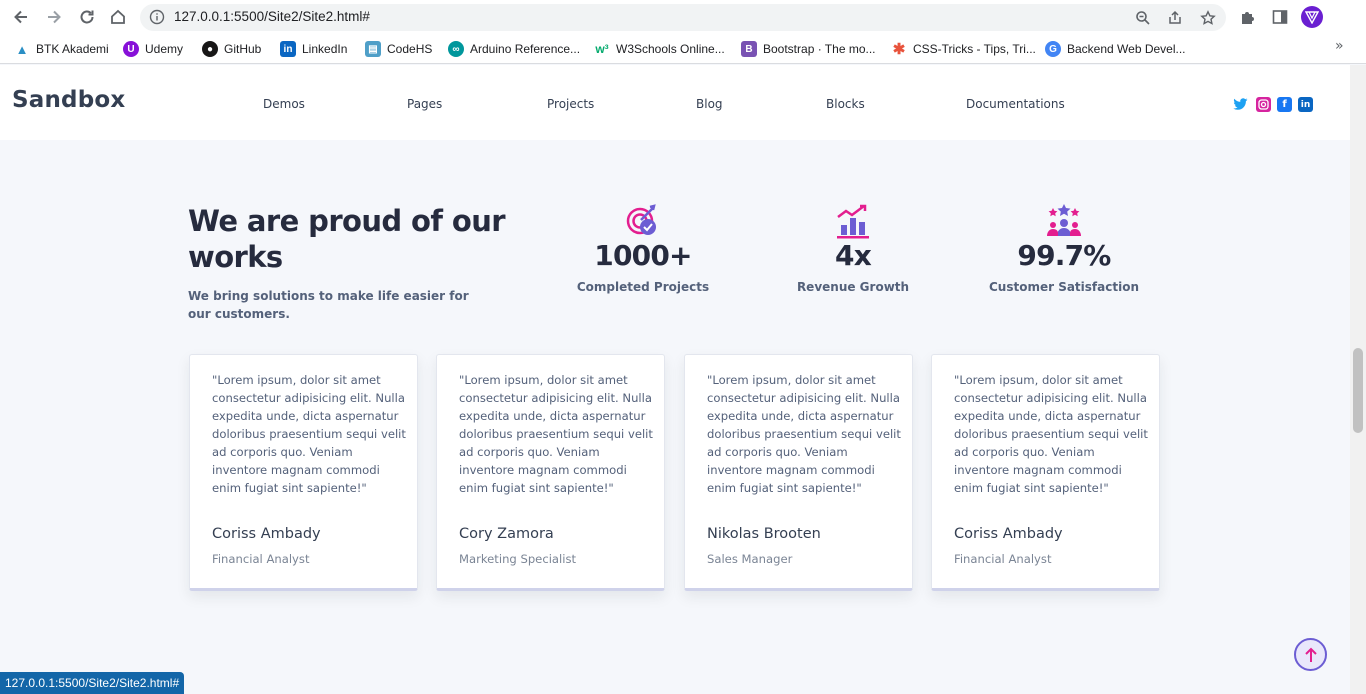 The image size is (1366, 694). Describe the element at coordinates (1358, 390) in the screenshot. I see `scrollbar-thumb` at that location.